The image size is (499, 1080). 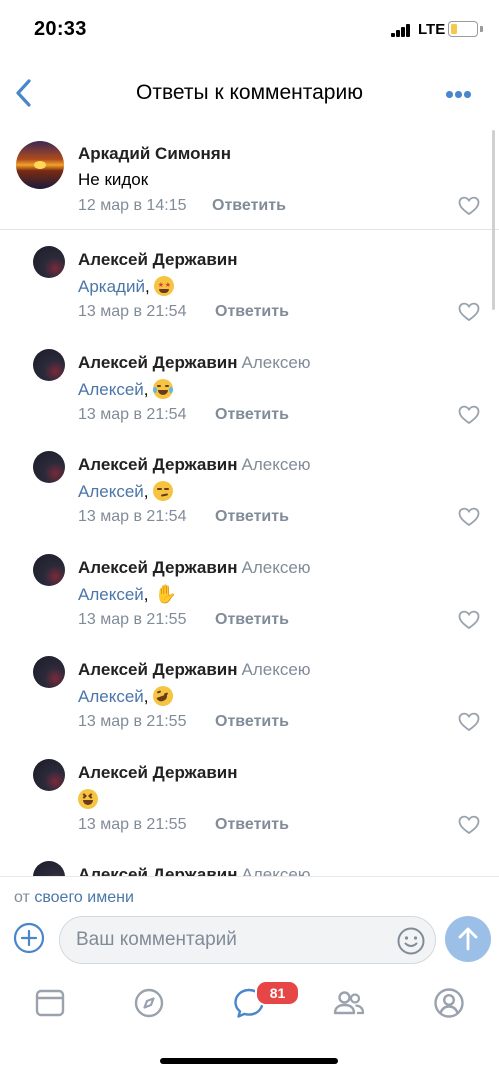 What do you see at coordinates (165, 593) in the screenshot?
I see `waving-hand-emoji: ✋` at bounding box center [165, 593].